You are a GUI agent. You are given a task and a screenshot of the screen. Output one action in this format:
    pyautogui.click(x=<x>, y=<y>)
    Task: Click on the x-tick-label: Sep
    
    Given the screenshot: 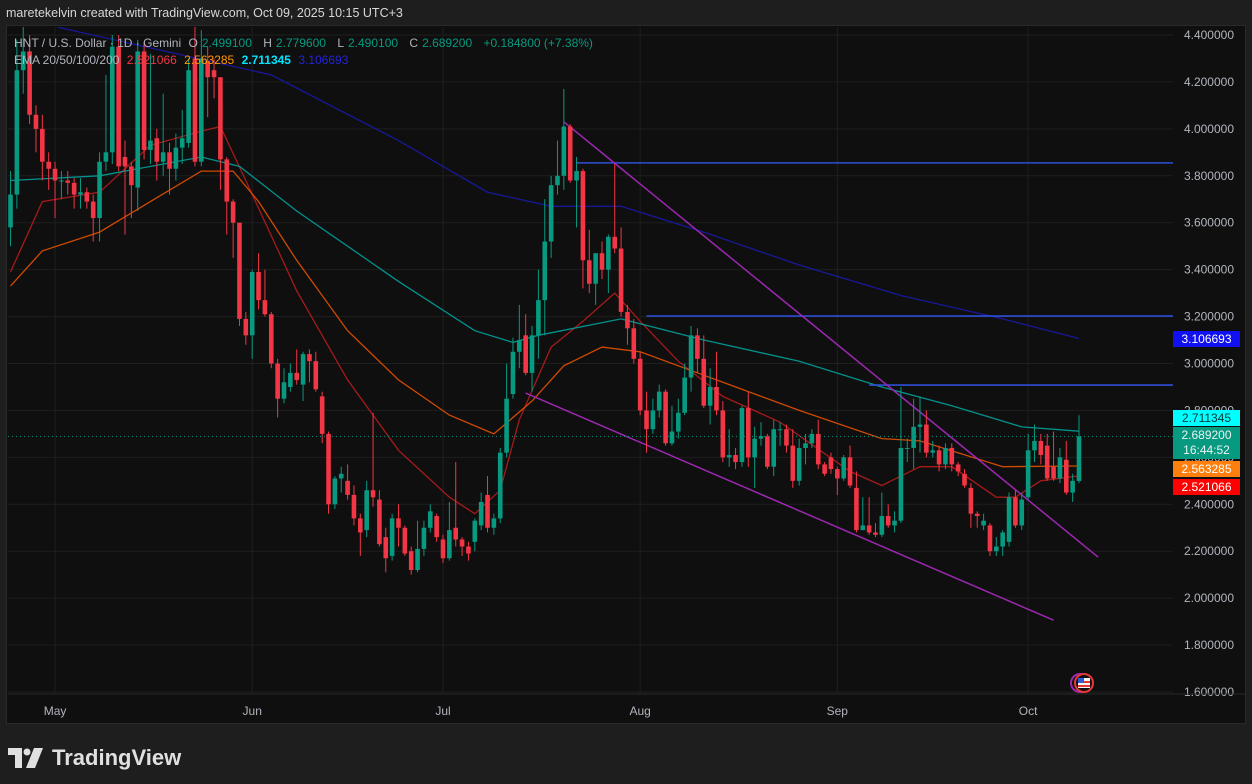 What is the action you would take?
    pyautogui.click(x=838, y=711)
    